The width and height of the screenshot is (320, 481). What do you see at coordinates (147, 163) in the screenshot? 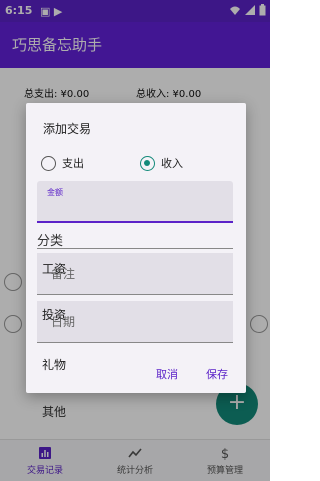
I see `radio-button-selected` at bounding box center [147, 163].